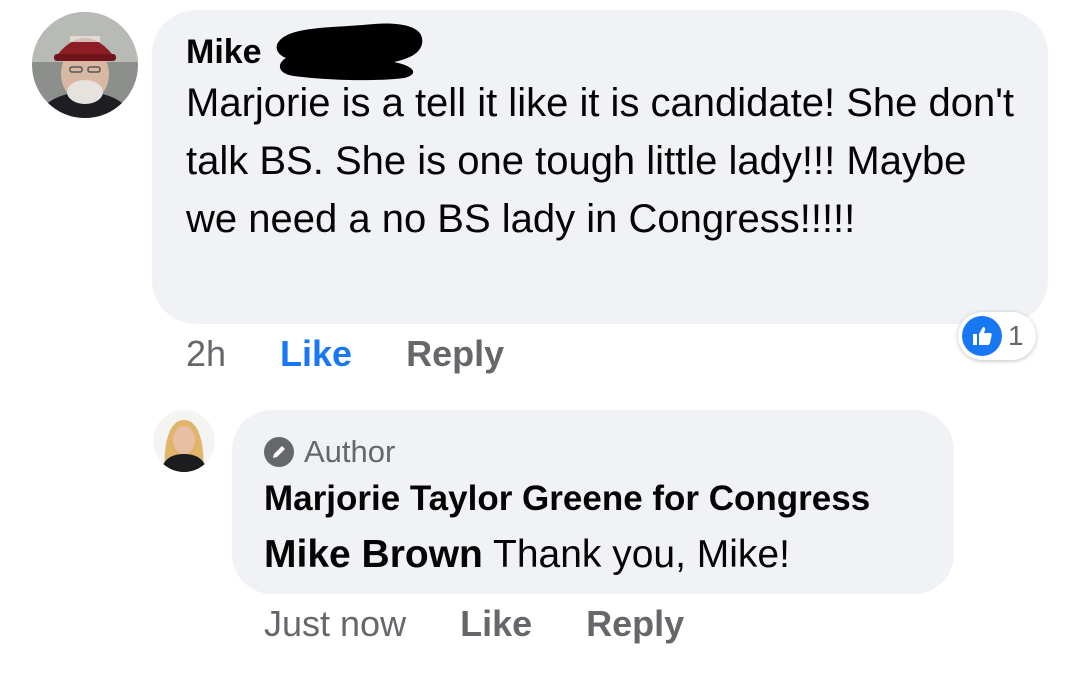 This screenshot has width=1080, height=678. I want to click on page-name: Marjorie Taylor Greene for Congress, so click(594, 499).